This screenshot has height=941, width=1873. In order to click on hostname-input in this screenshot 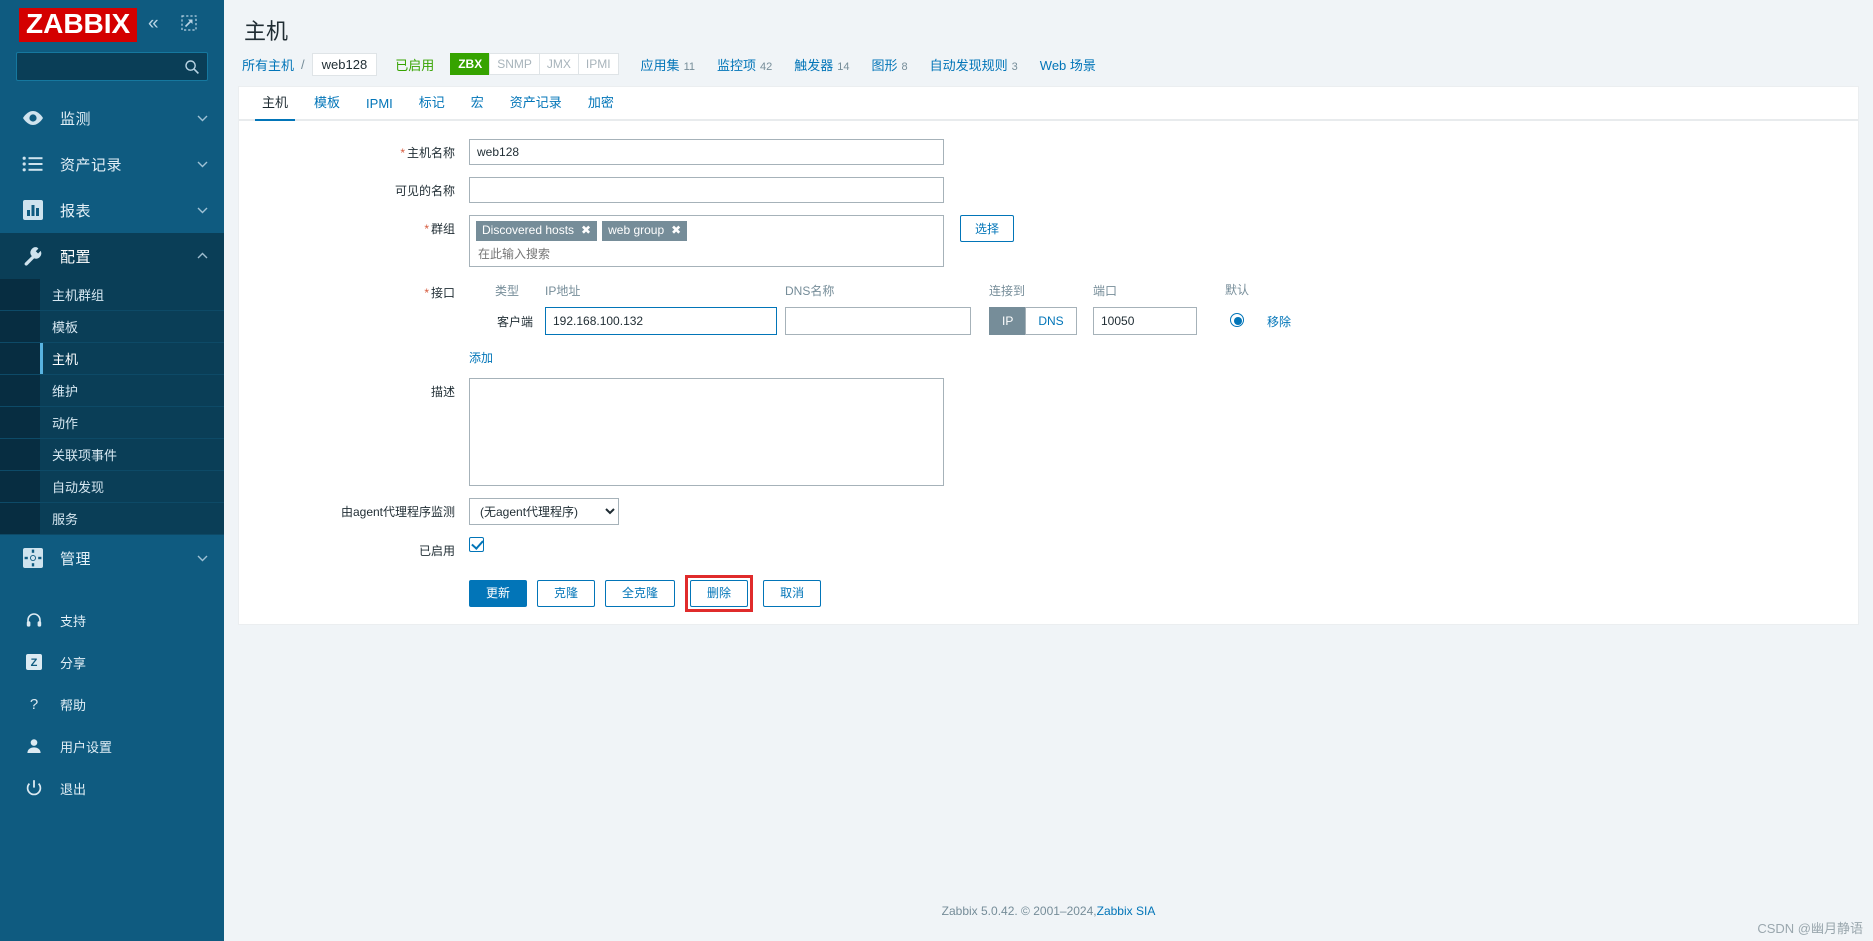, I will do `click(706, 152)`.